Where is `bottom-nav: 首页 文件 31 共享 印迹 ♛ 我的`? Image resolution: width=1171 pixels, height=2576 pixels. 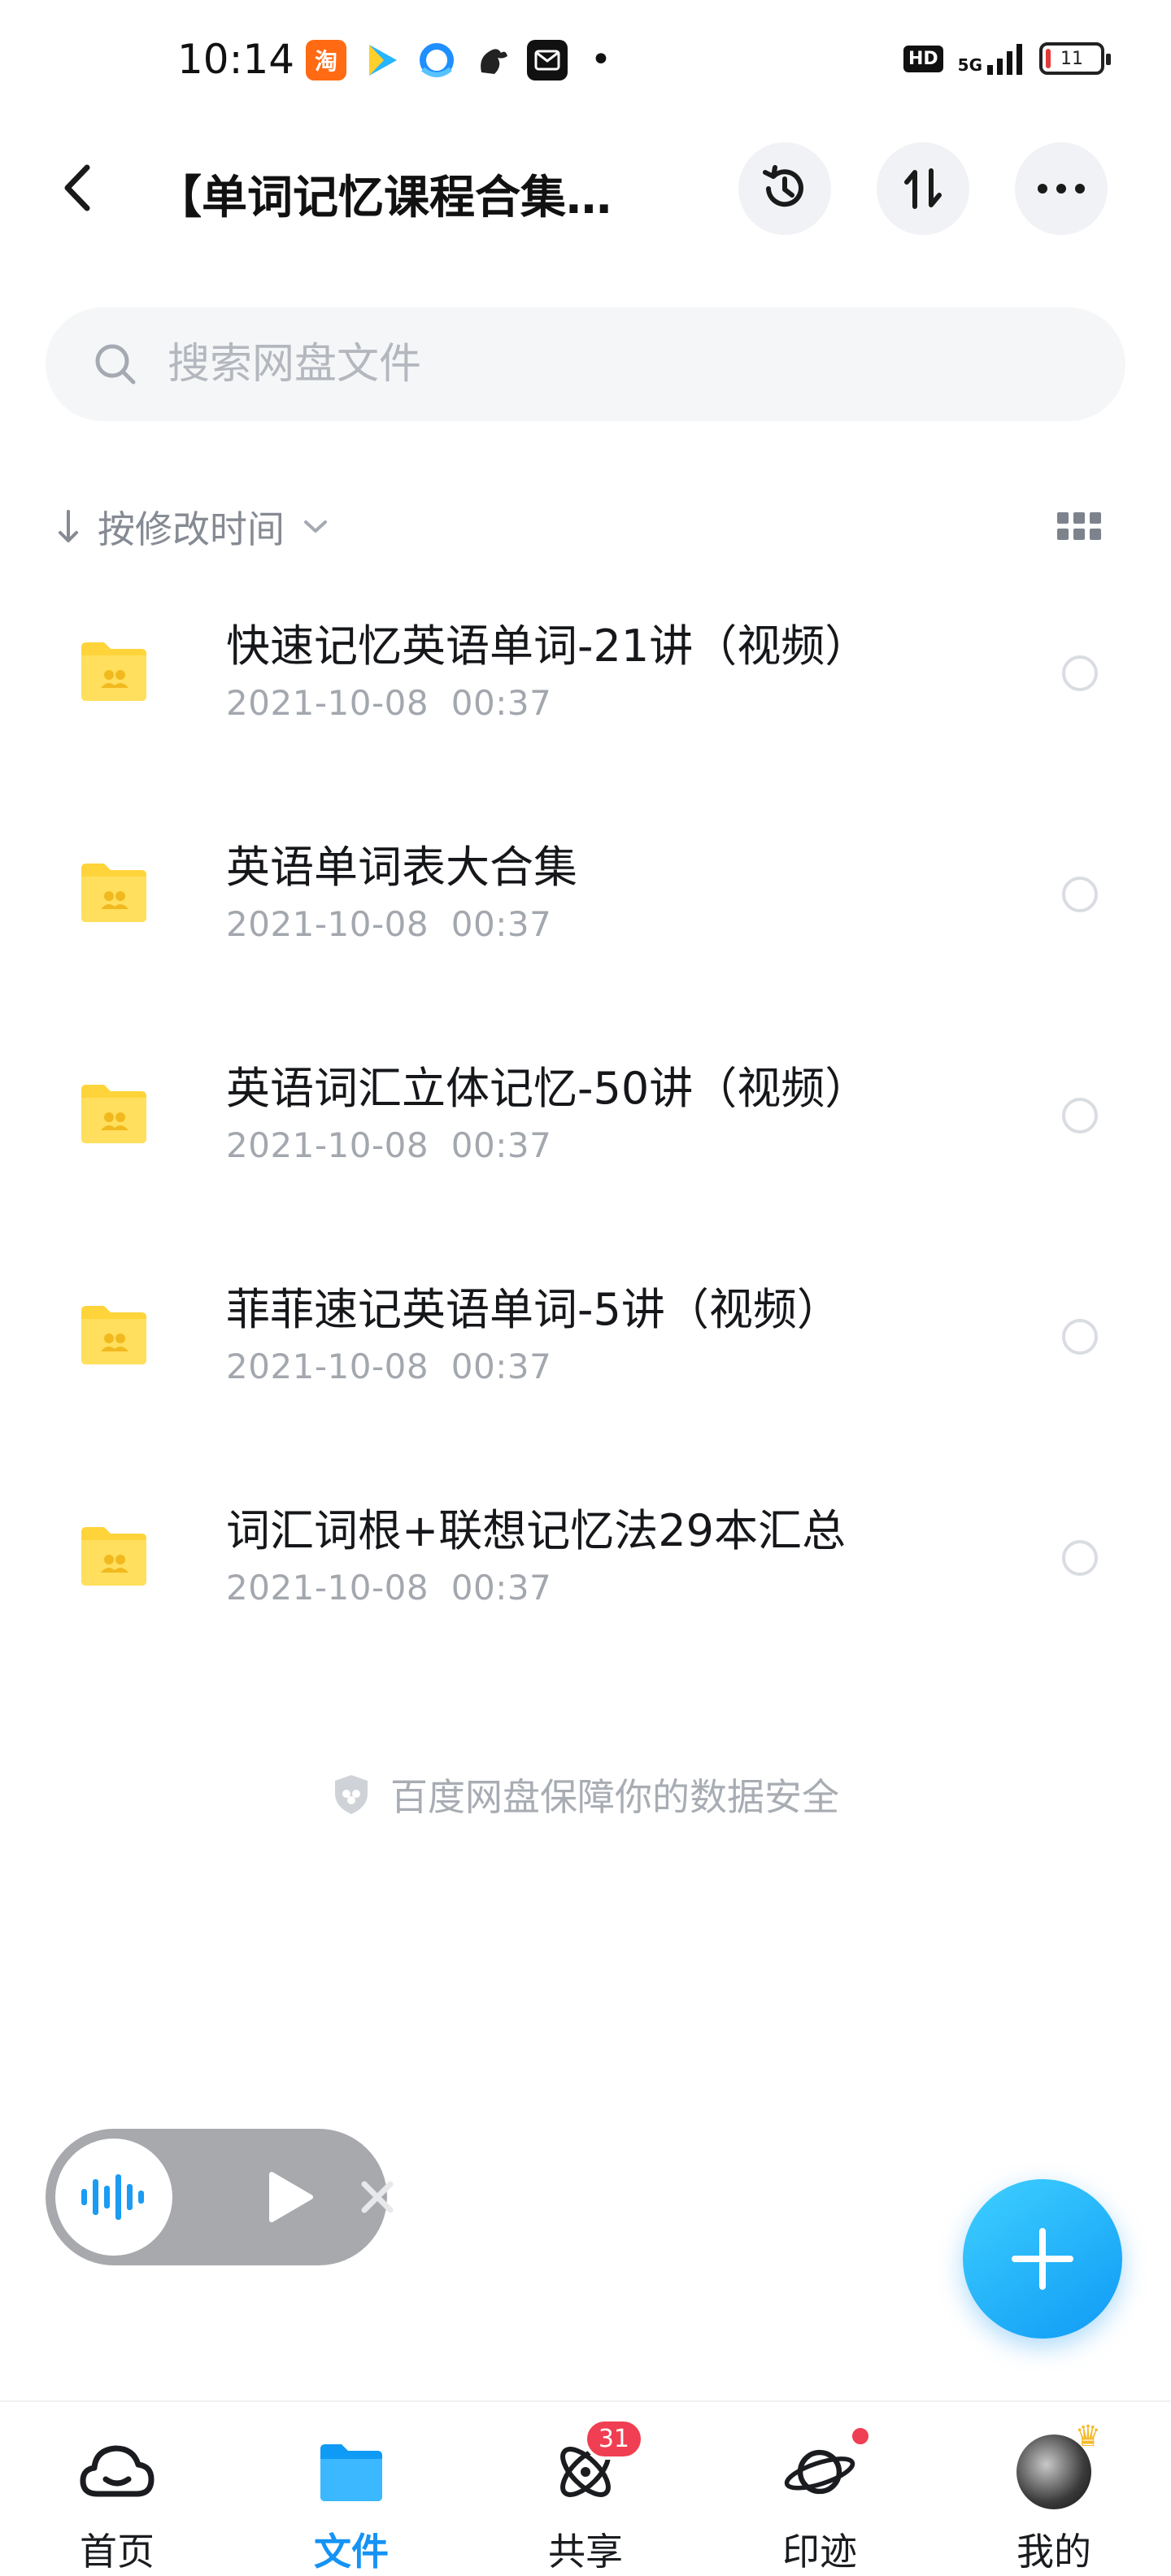 bottom-nav: 首页 文件 31 共享 印迹 ♛ 我的 is located at coordinates (585, 2488).